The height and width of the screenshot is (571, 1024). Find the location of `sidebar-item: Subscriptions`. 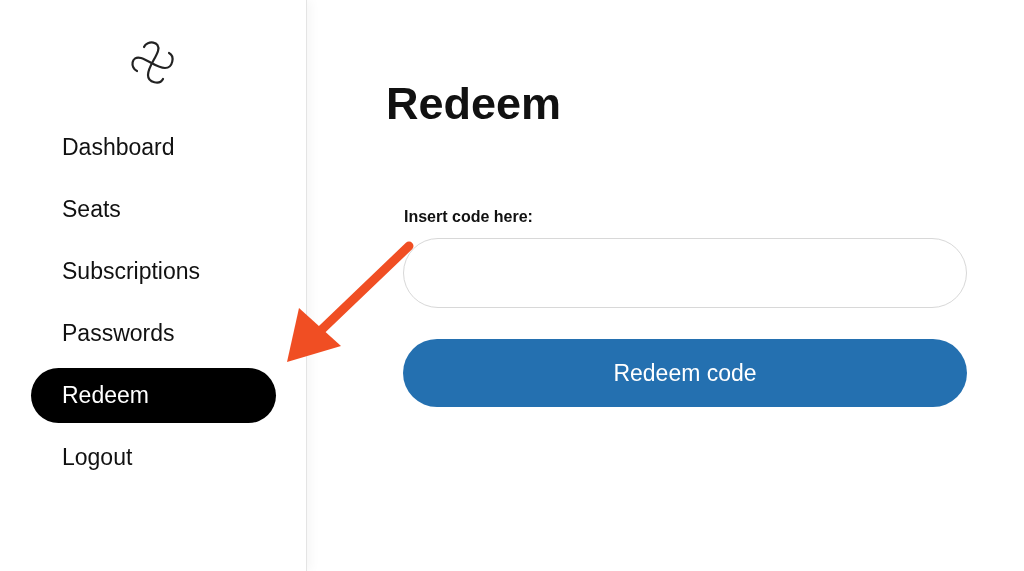

sidebar-item: Subscriptions is located at coordinates (153, 271).